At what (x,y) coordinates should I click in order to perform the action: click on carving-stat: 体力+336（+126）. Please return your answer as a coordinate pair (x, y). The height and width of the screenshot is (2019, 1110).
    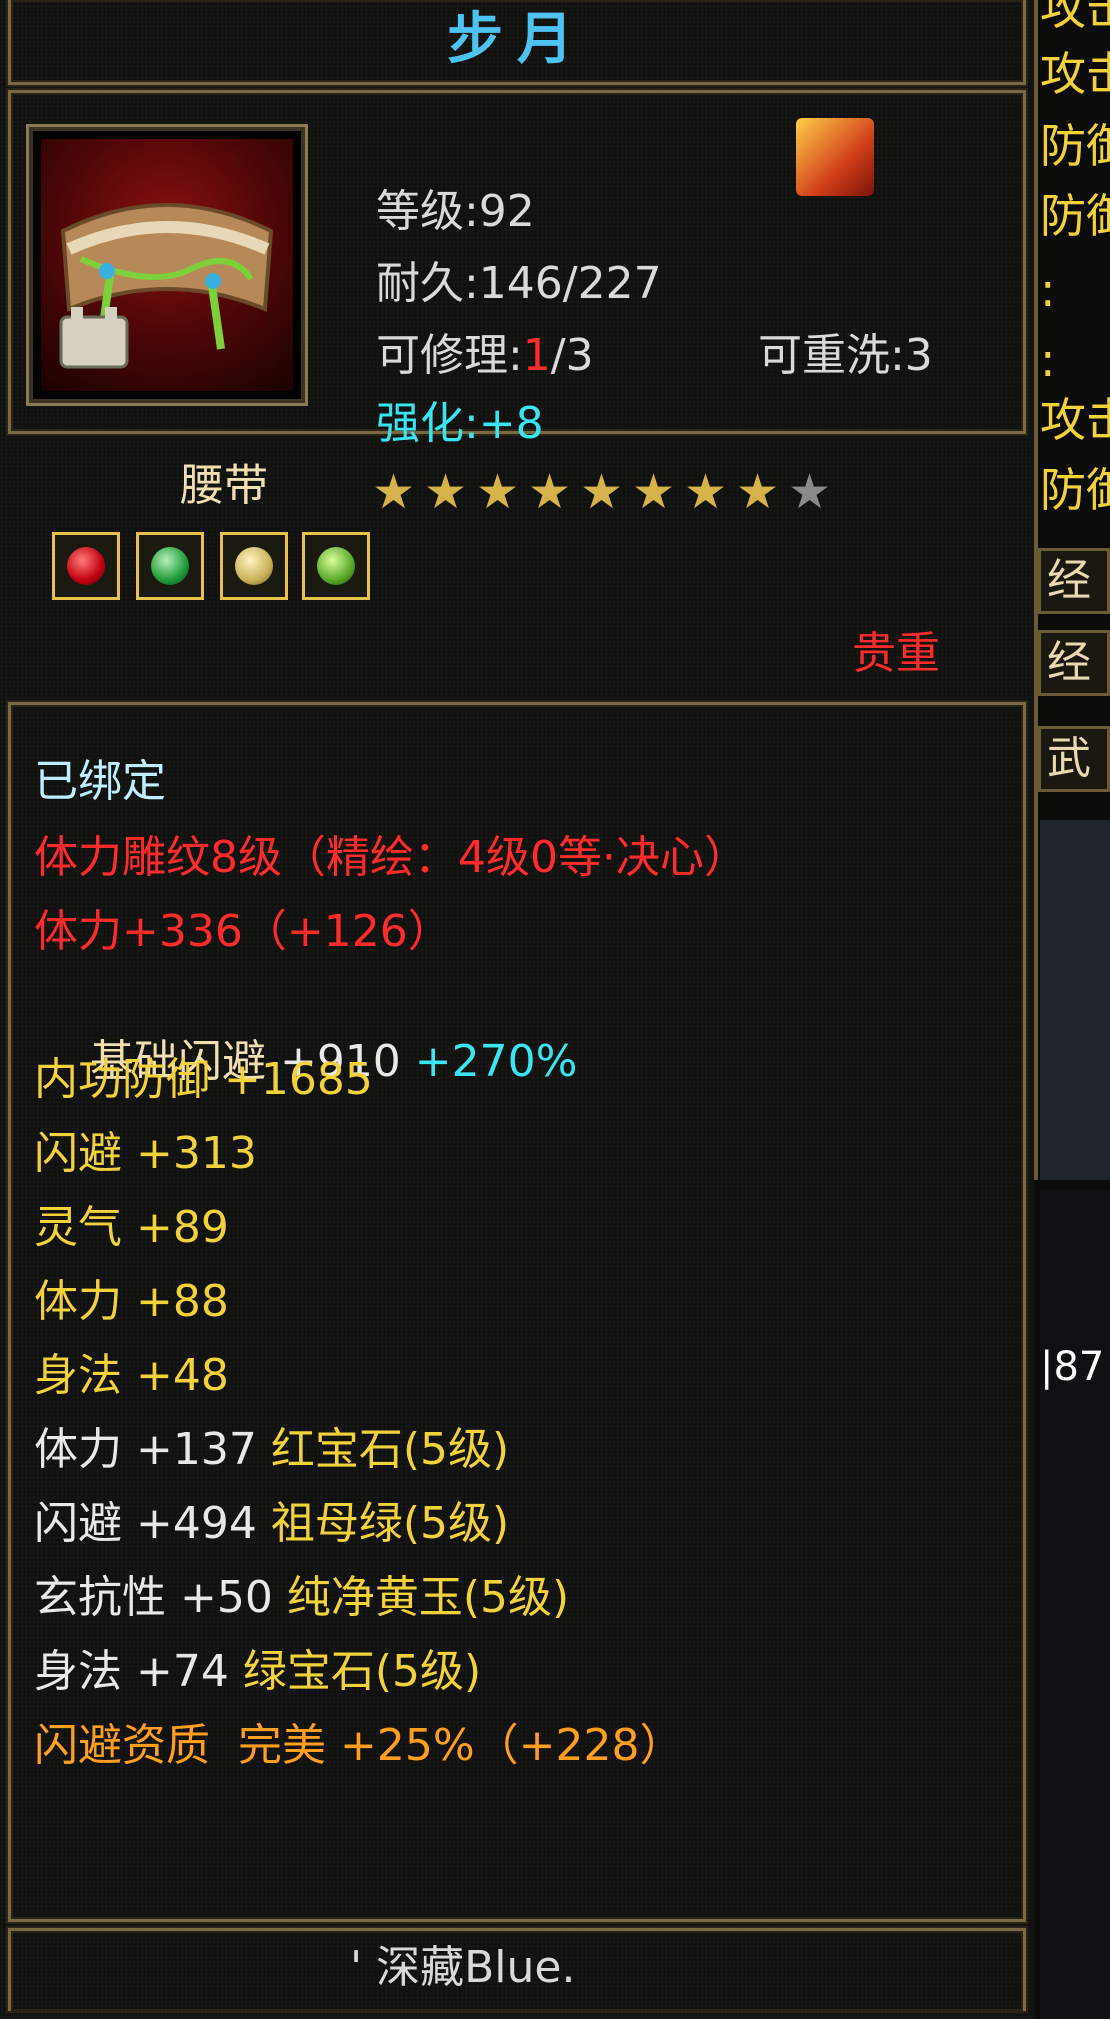
    Looking at the image, I should click on (243, 931).